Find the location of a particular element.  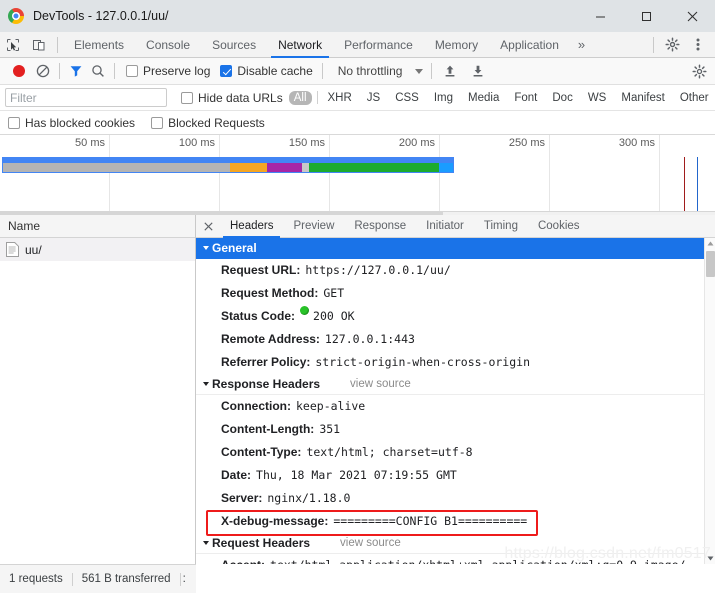

clear-button is located at coordinates (43, 71).